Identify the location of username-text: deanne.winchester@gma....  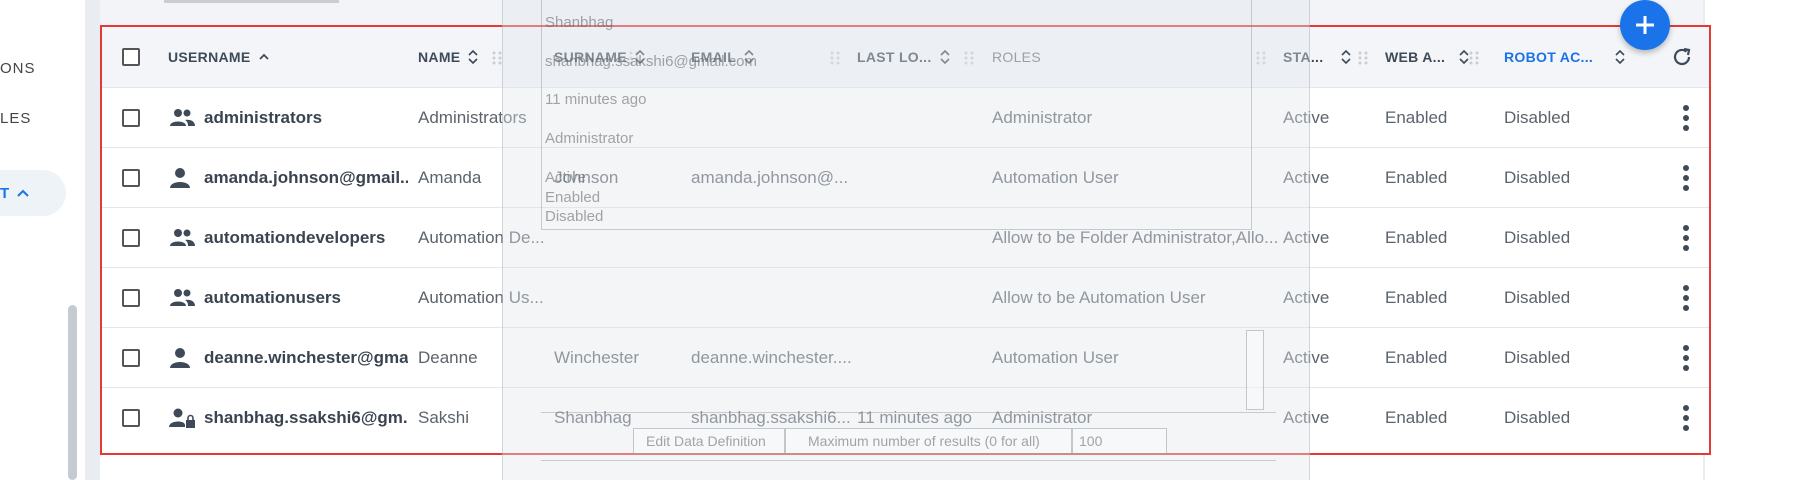
(306, 357).